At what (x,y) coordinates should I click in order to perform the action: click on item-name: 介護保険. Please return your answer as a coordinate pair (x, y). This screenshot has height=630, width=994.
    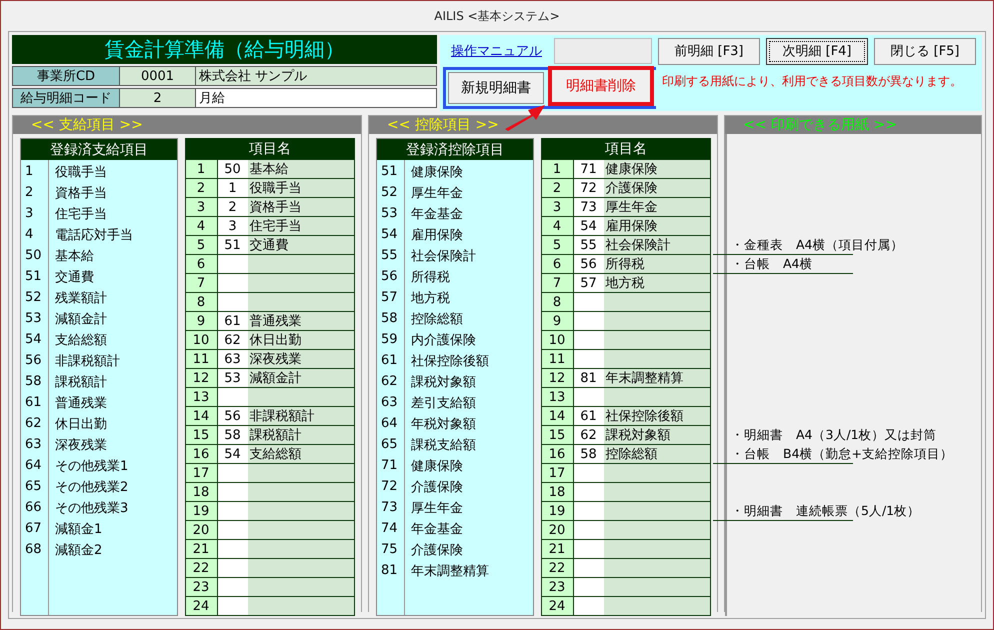
    Looking at the image, I should click on (437, 487).